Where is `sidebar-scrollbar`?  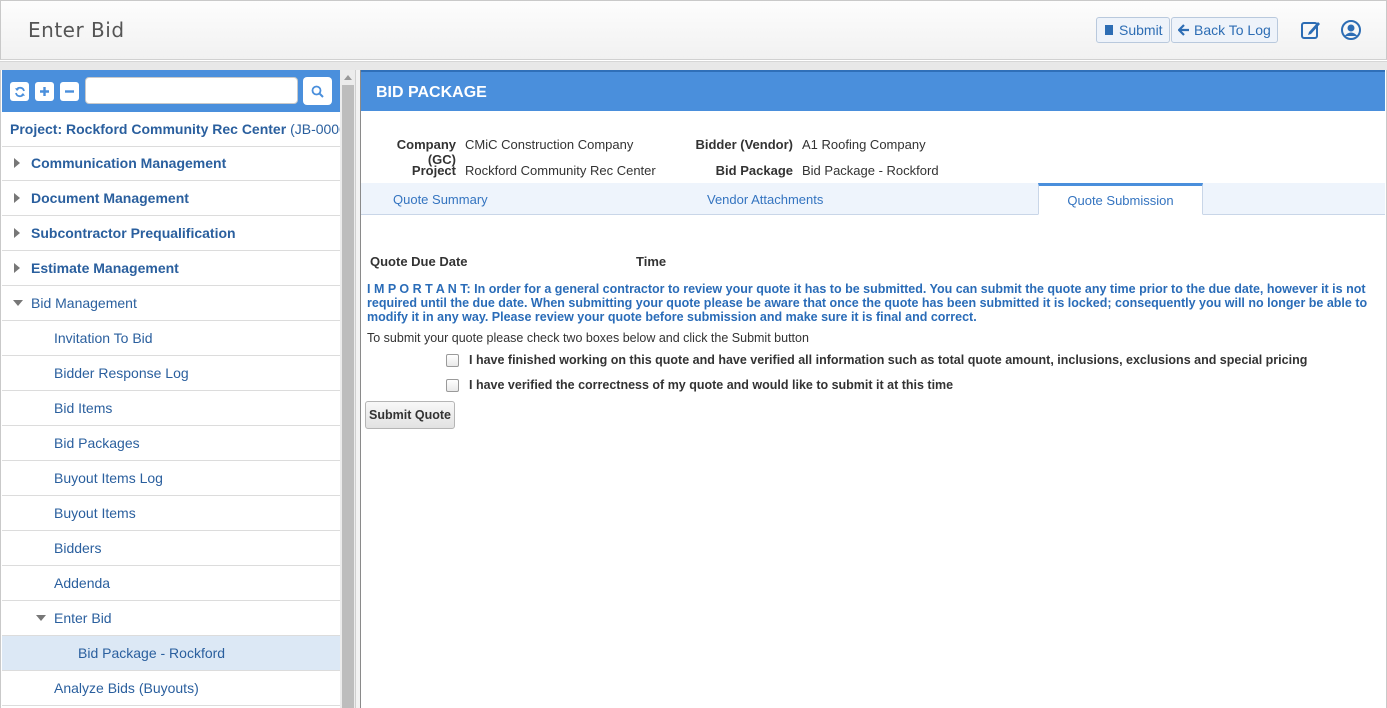
sidebar-scrollbar is located at coordinates (347, 389).